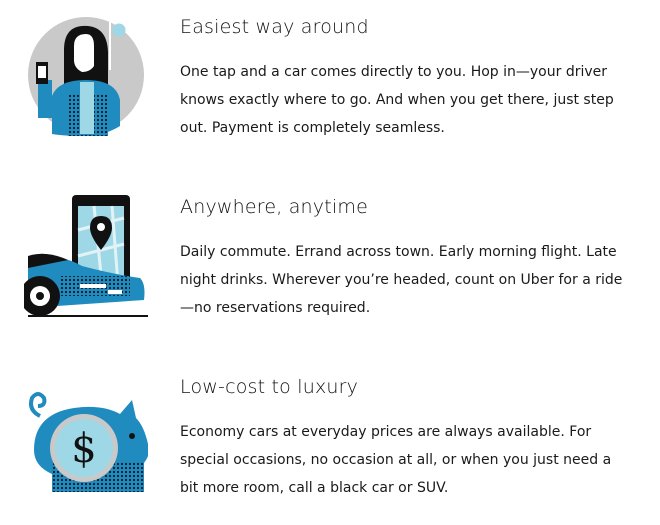  Describe the element at coordinates (274, 207) in the screenshot. I see `feature-title: Anywhere, anytime` at that location.